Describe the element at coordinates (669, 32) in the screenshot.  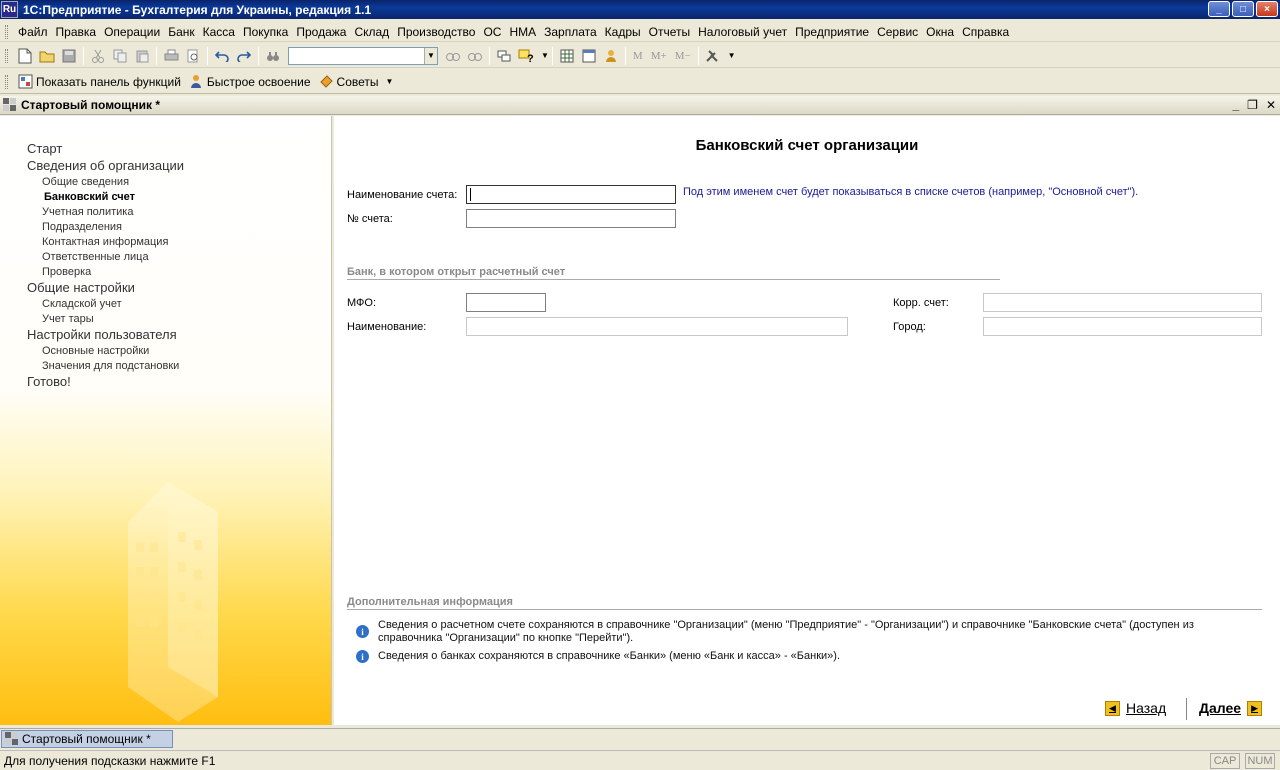
I see `menu-reports: Отчеты` at that location.